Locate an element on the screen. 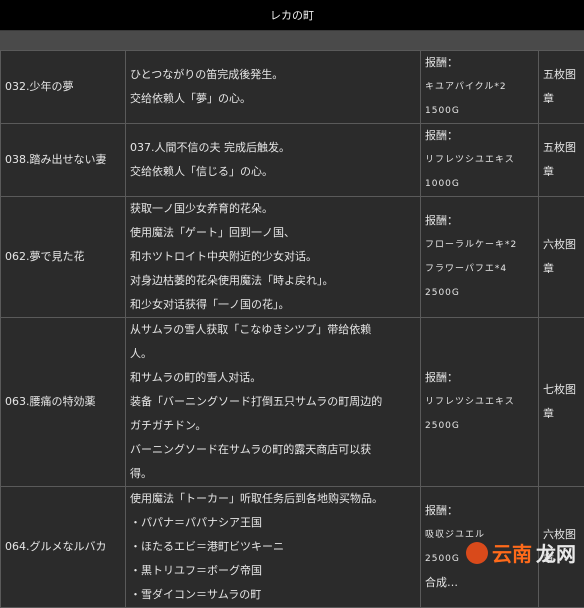 The width and height of the screenshot is (584, 608). site-watermark: 云南龙网 is located at coordinates (521, 552).